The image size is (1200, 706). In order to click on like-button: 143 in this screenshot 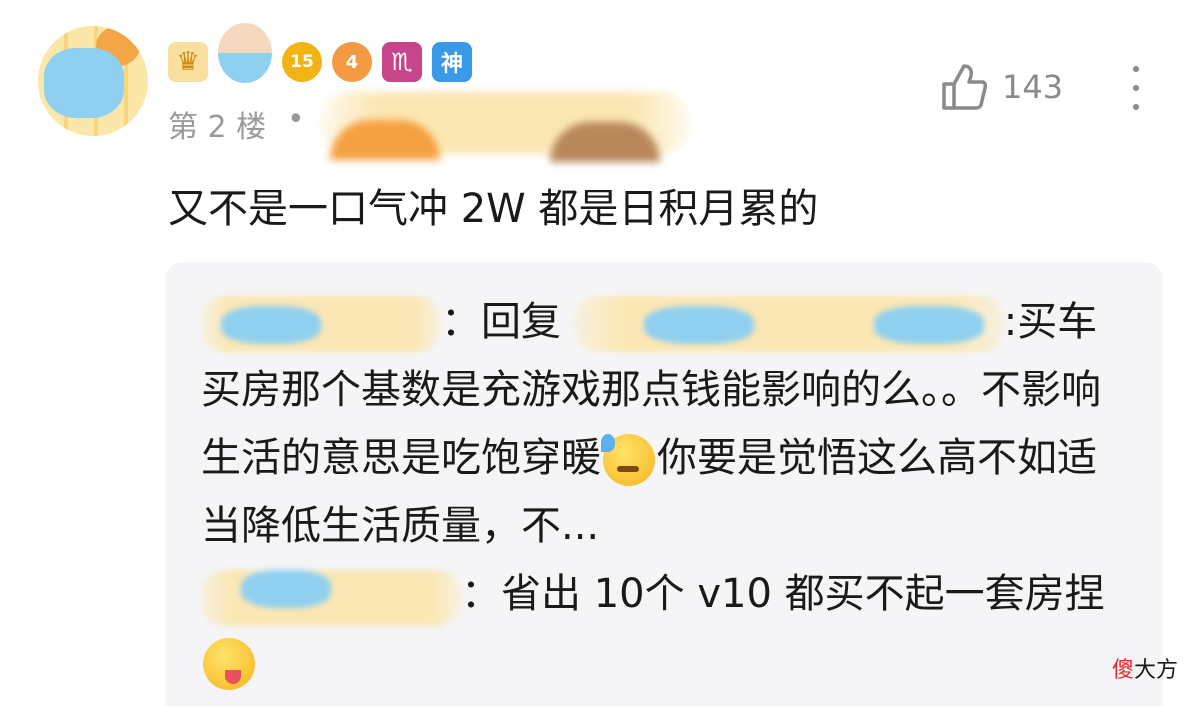, I will do `click(1001, 87)`.